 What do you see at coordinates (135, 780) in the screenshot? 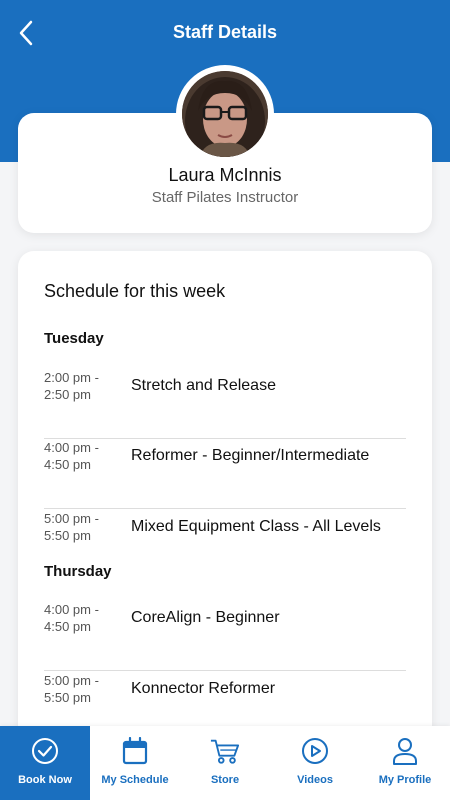
I see `tab-label: My Schedule` at bounding box center [135, 780].